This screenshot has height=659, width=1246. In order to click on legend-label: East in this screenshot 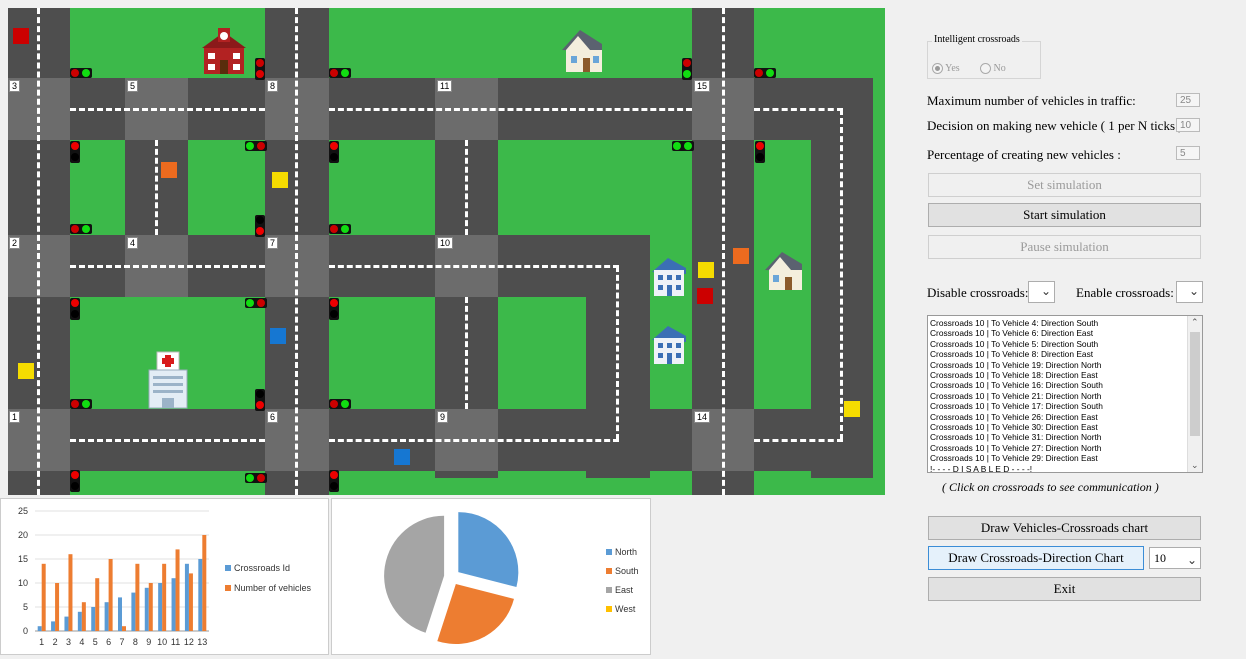, I will do `click(624, 590)`.